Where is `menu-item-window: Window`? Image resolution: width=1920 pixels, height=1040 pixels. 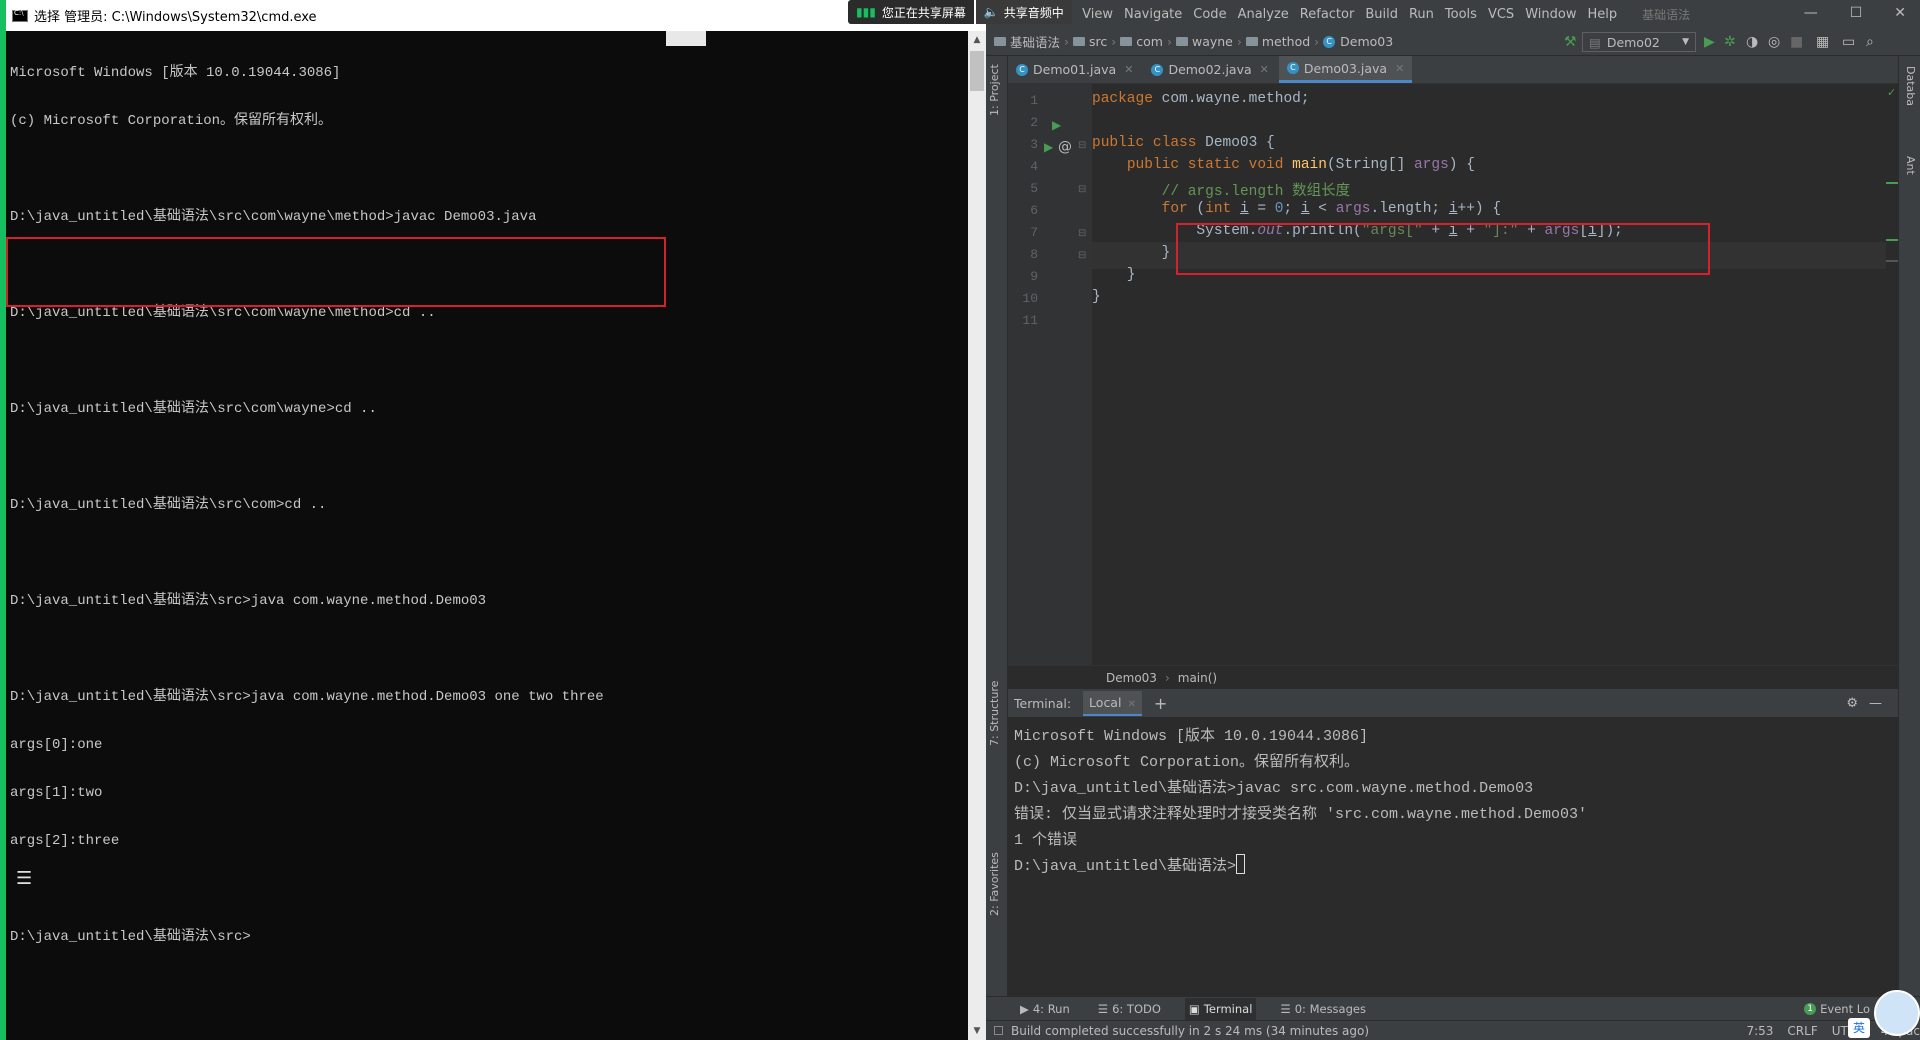
menu-item-window: Window is located at coordinates (1550, 14).